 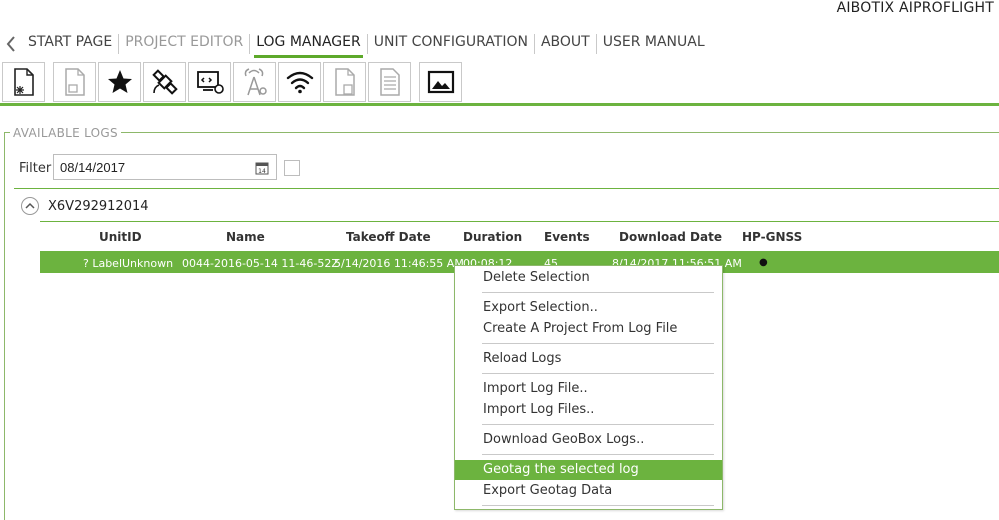 I want to click on favorite-button, so click(x=119, y=82).